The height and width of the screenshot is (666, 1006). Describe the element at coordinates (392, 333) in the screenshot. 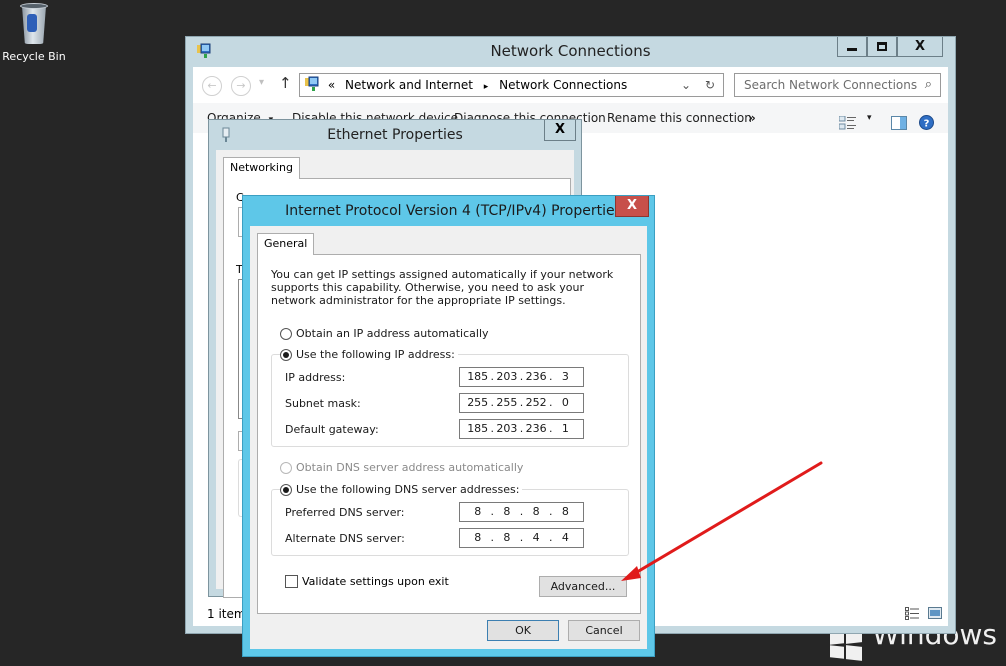

I see `radio-label: Obtain an IP address automatically` at that location.